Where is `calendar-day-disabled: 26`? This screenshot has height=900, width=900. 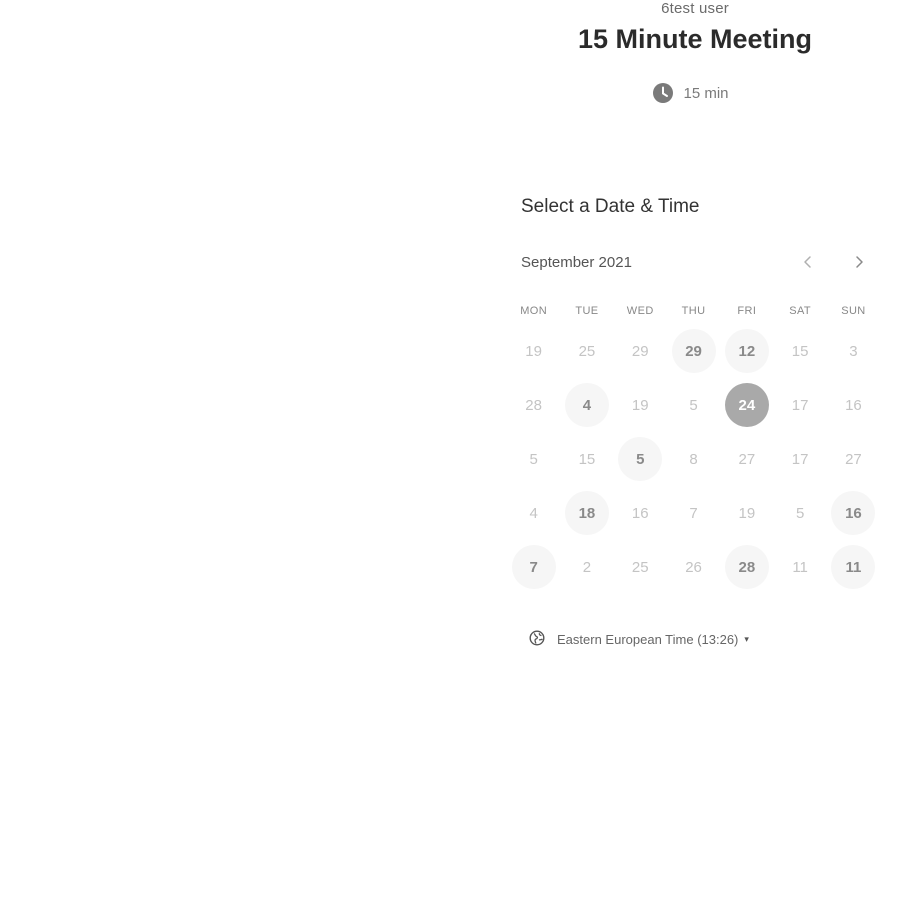 calendar-day-disabled: 26 is located at coordinates (693, 567).